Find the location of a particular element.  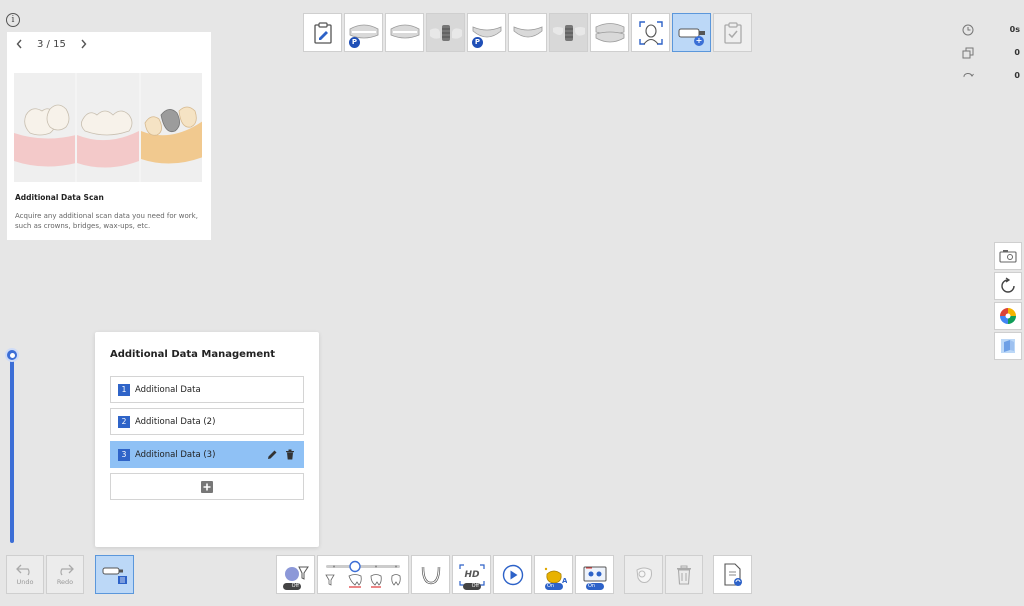

camera-button is located at coordinates (1008, 256).